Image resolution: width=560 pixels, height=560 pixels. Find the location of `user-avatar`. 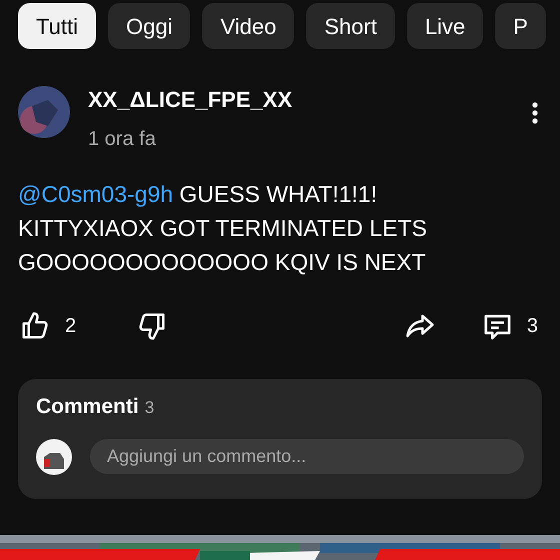

user-avatar is located at coordinates (54, 456).